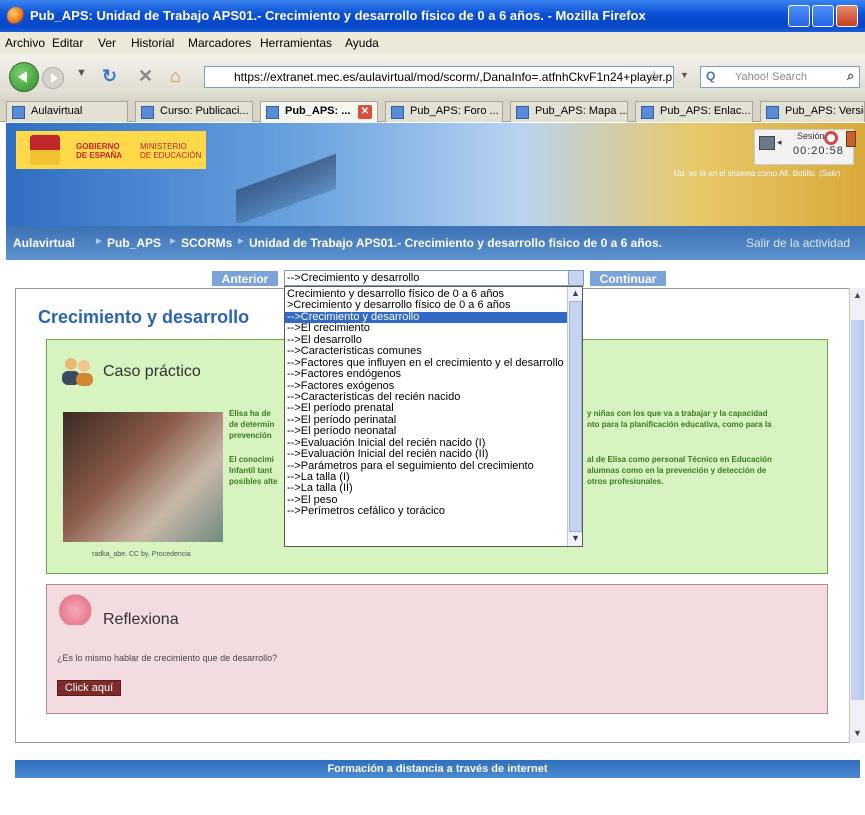 The image size is (865, 815). What do you see at coordinates (831, 138) in the screenshot?
I see `help-lifebuoy-icon` at bounding box center [831, 138].